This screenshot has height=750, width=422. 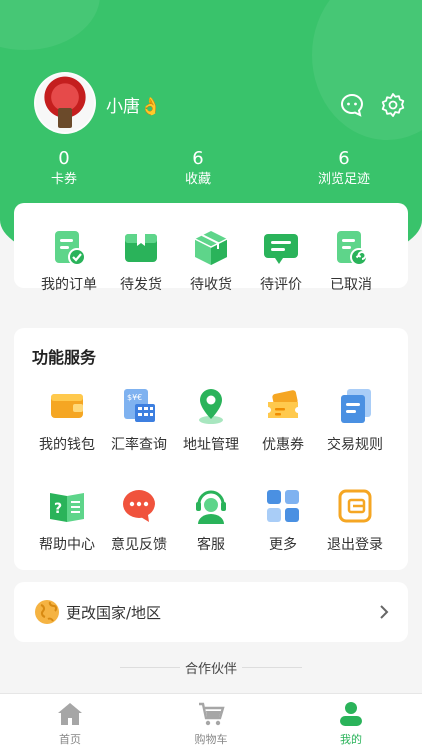 What do you see at coordinates (355, 545) in the screenshot?
I see `service-label: 退出登录` at bounding box center [355, 545].